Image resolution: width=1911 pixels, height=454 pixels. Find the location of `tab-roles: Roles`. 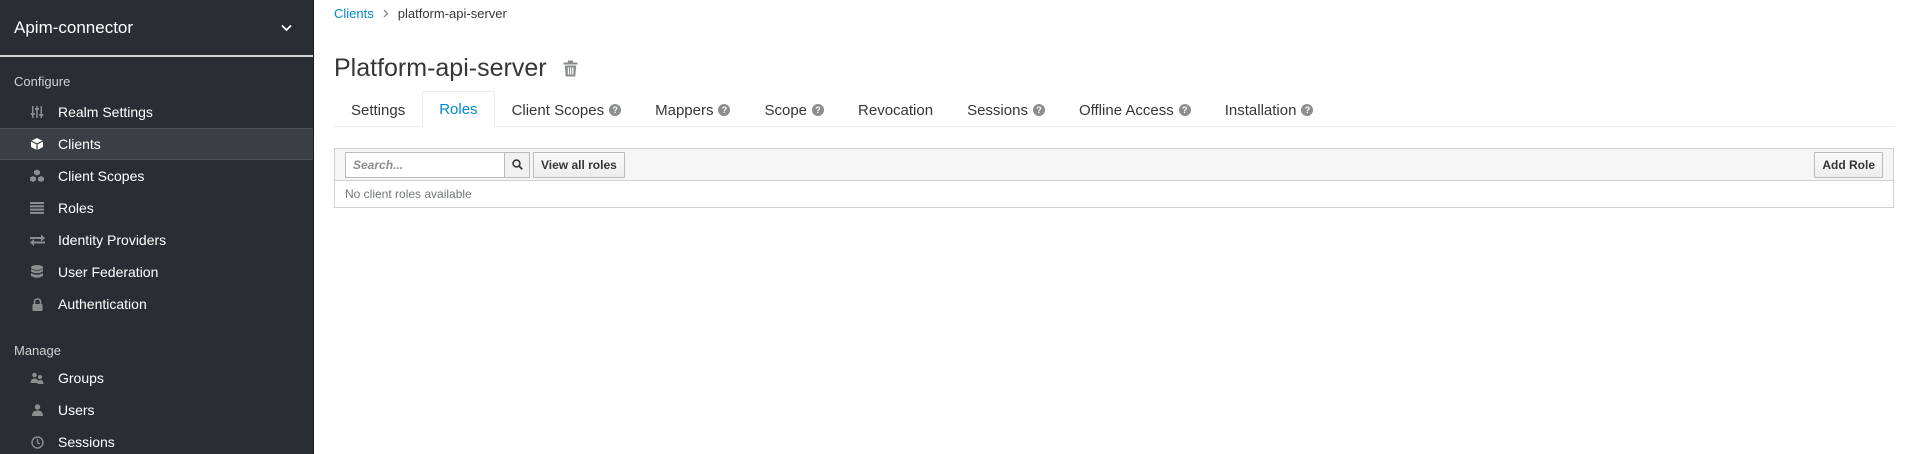

tab-roles: Roles is located at coordinates (458, 109).